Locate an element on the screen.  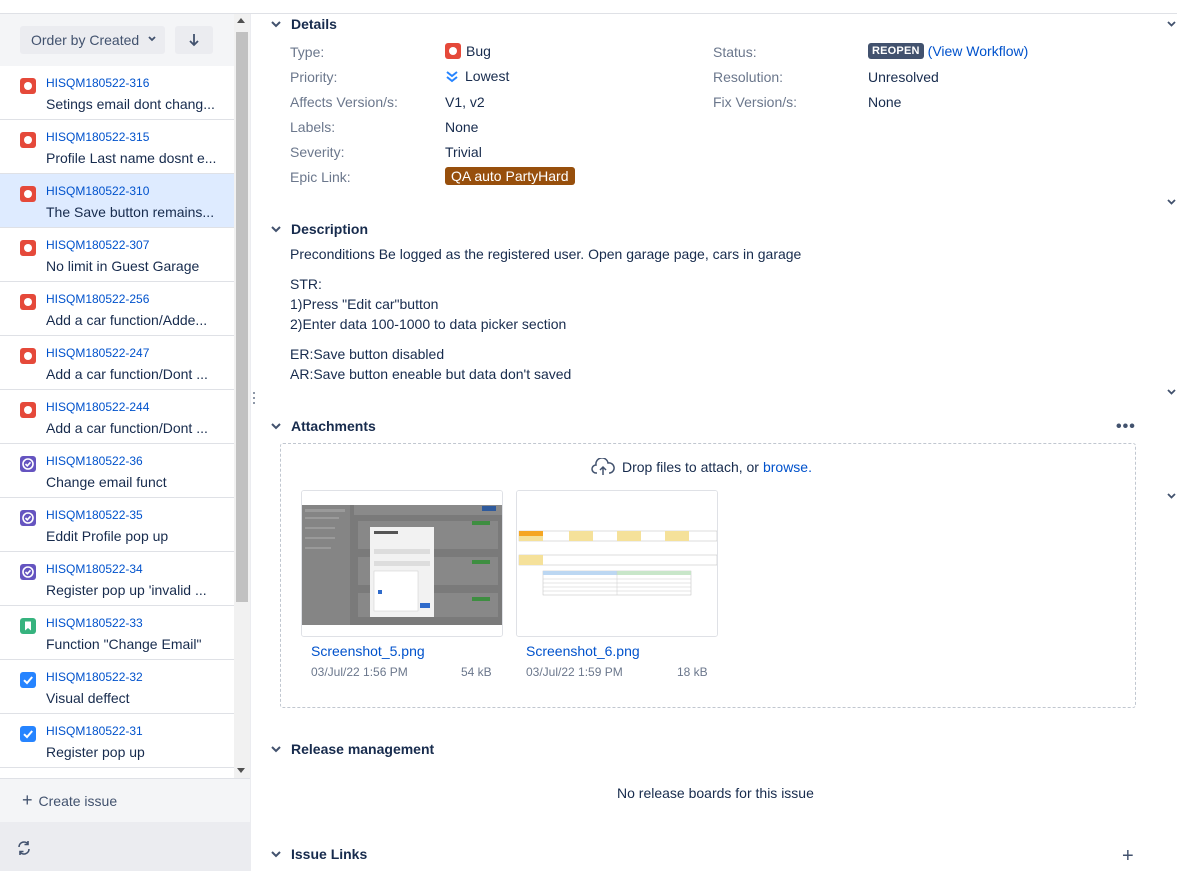
scroll-up-arrow is located at coordinates (241, 20).